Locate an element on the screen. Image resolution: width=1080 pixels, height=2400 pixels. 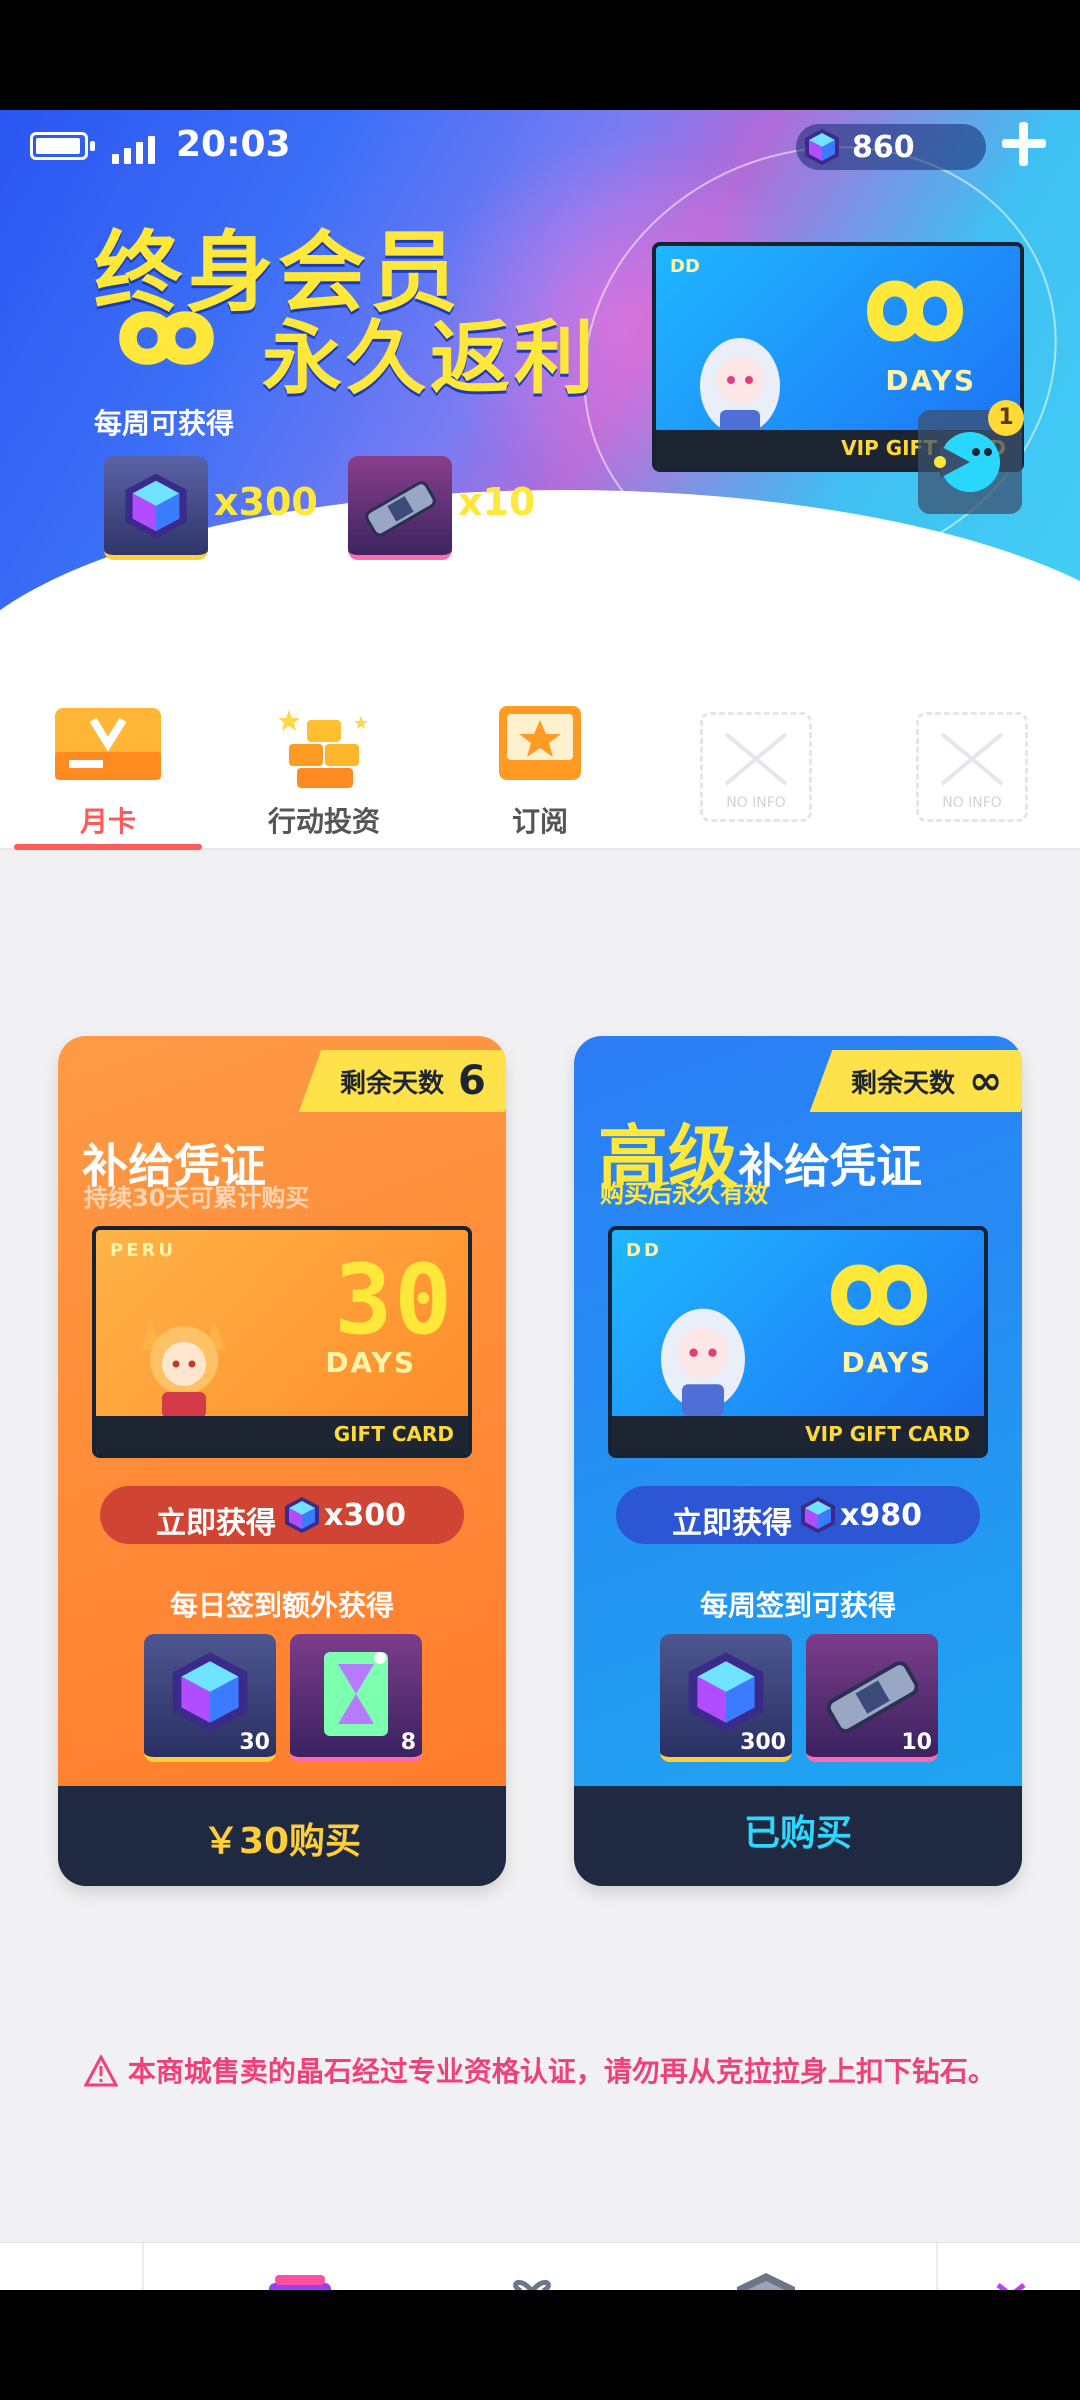
card-brand: DD is located at coordinates (685, 266).